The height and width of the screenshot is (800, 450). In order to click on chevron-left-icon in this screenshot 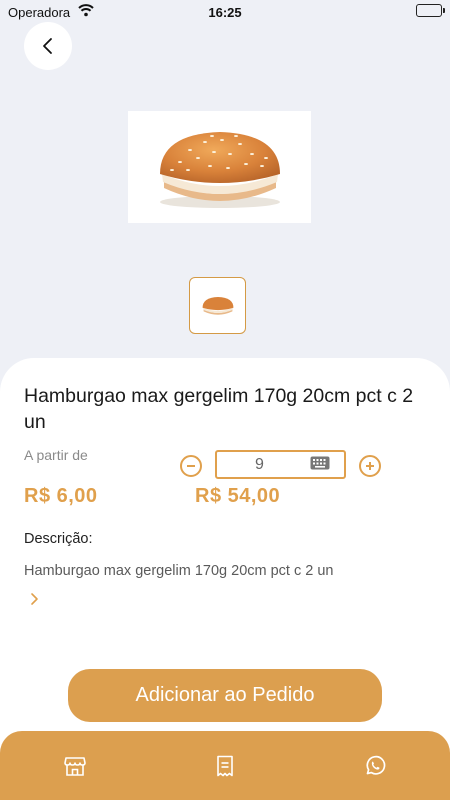, I will do `click(47, 46)`.